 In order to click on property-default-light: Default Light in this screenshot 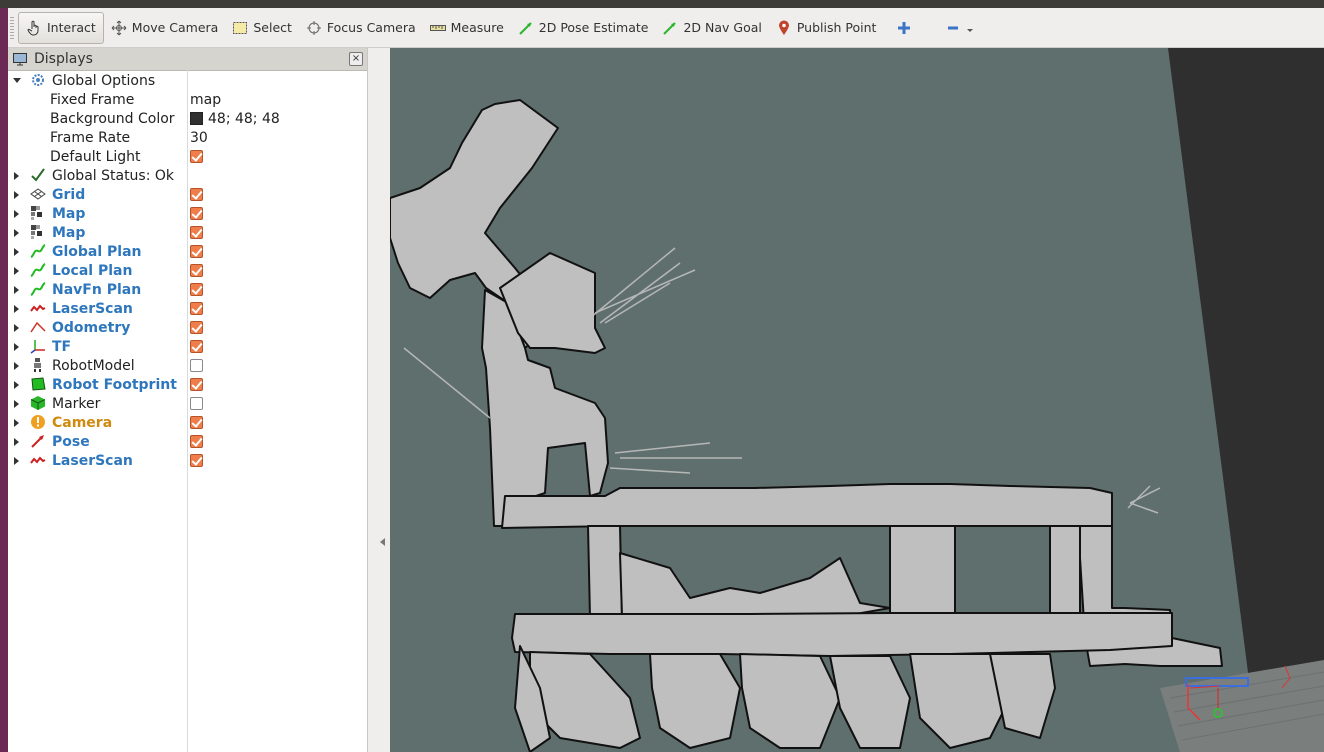, I will do `click(187, 156)`.